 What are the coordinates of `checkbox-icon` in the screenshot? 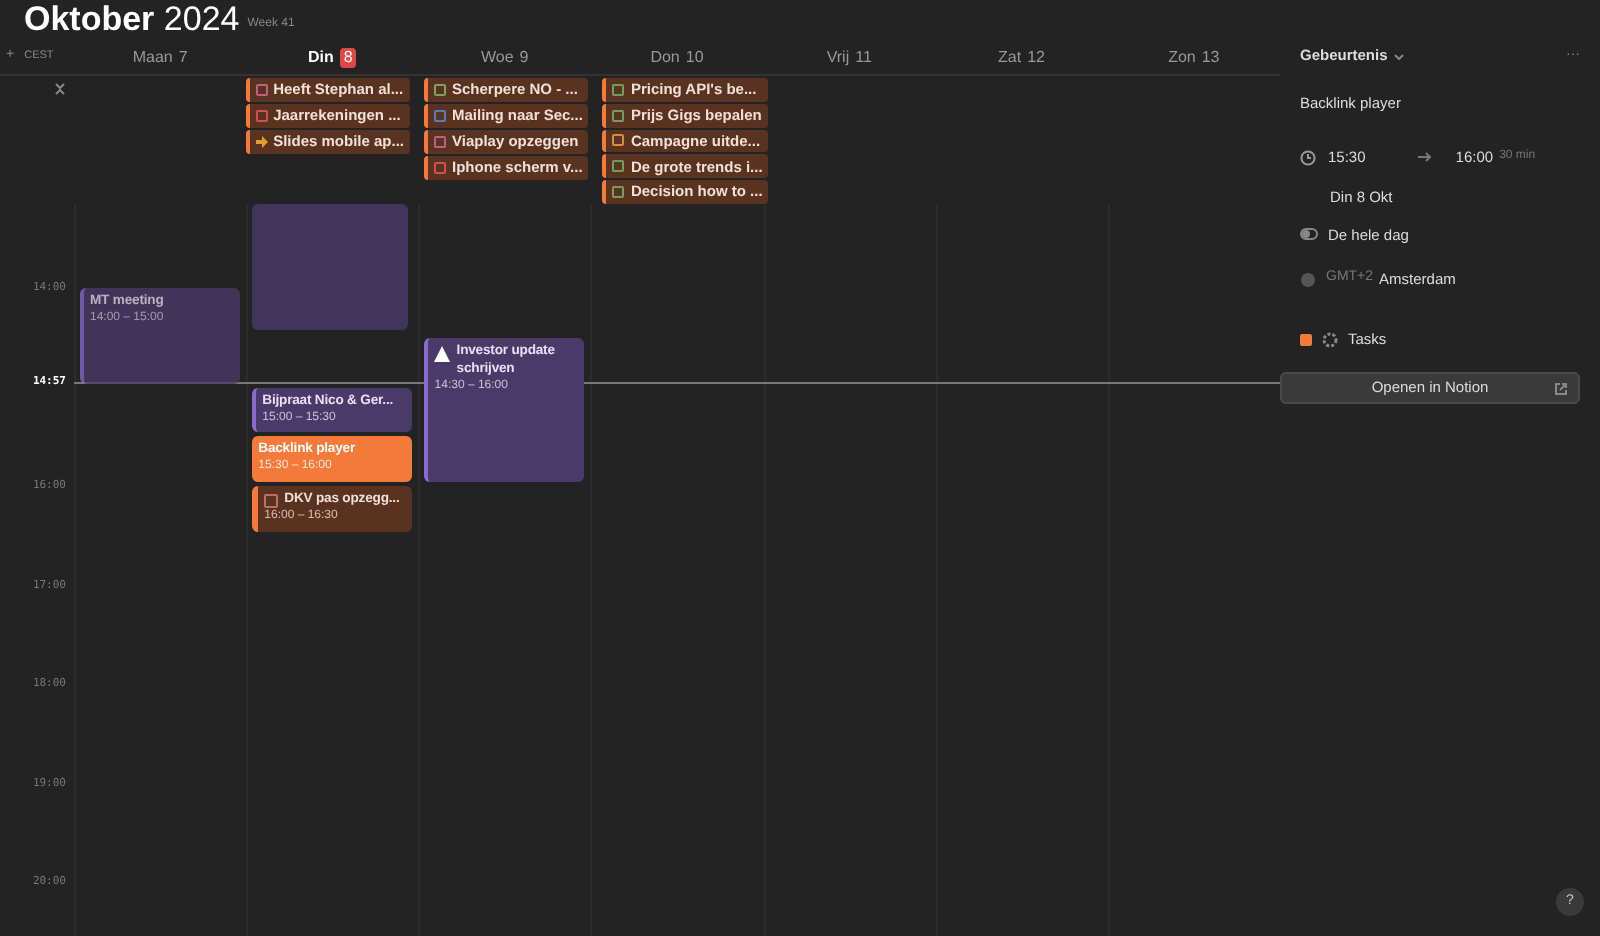 It's located at (271, 501).